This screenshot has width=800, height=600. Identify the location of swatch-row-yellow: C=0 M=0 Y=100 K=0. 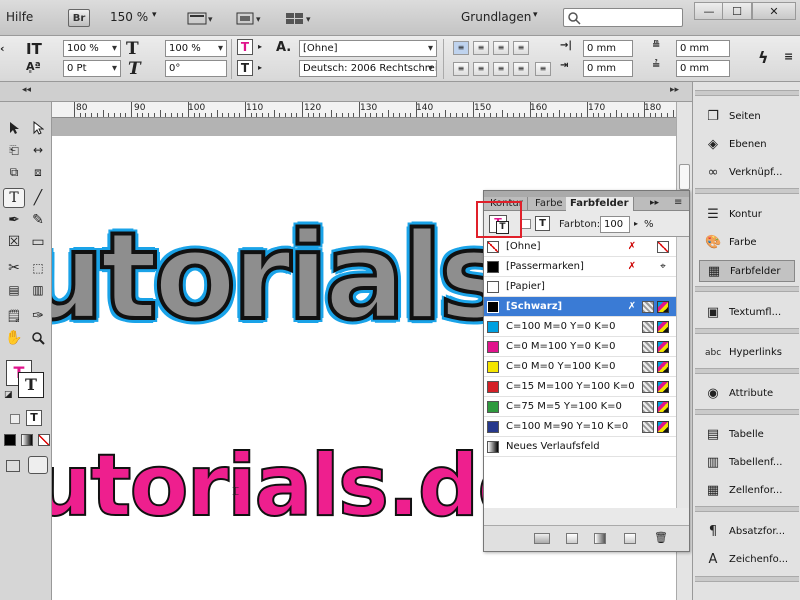
(580, 367).